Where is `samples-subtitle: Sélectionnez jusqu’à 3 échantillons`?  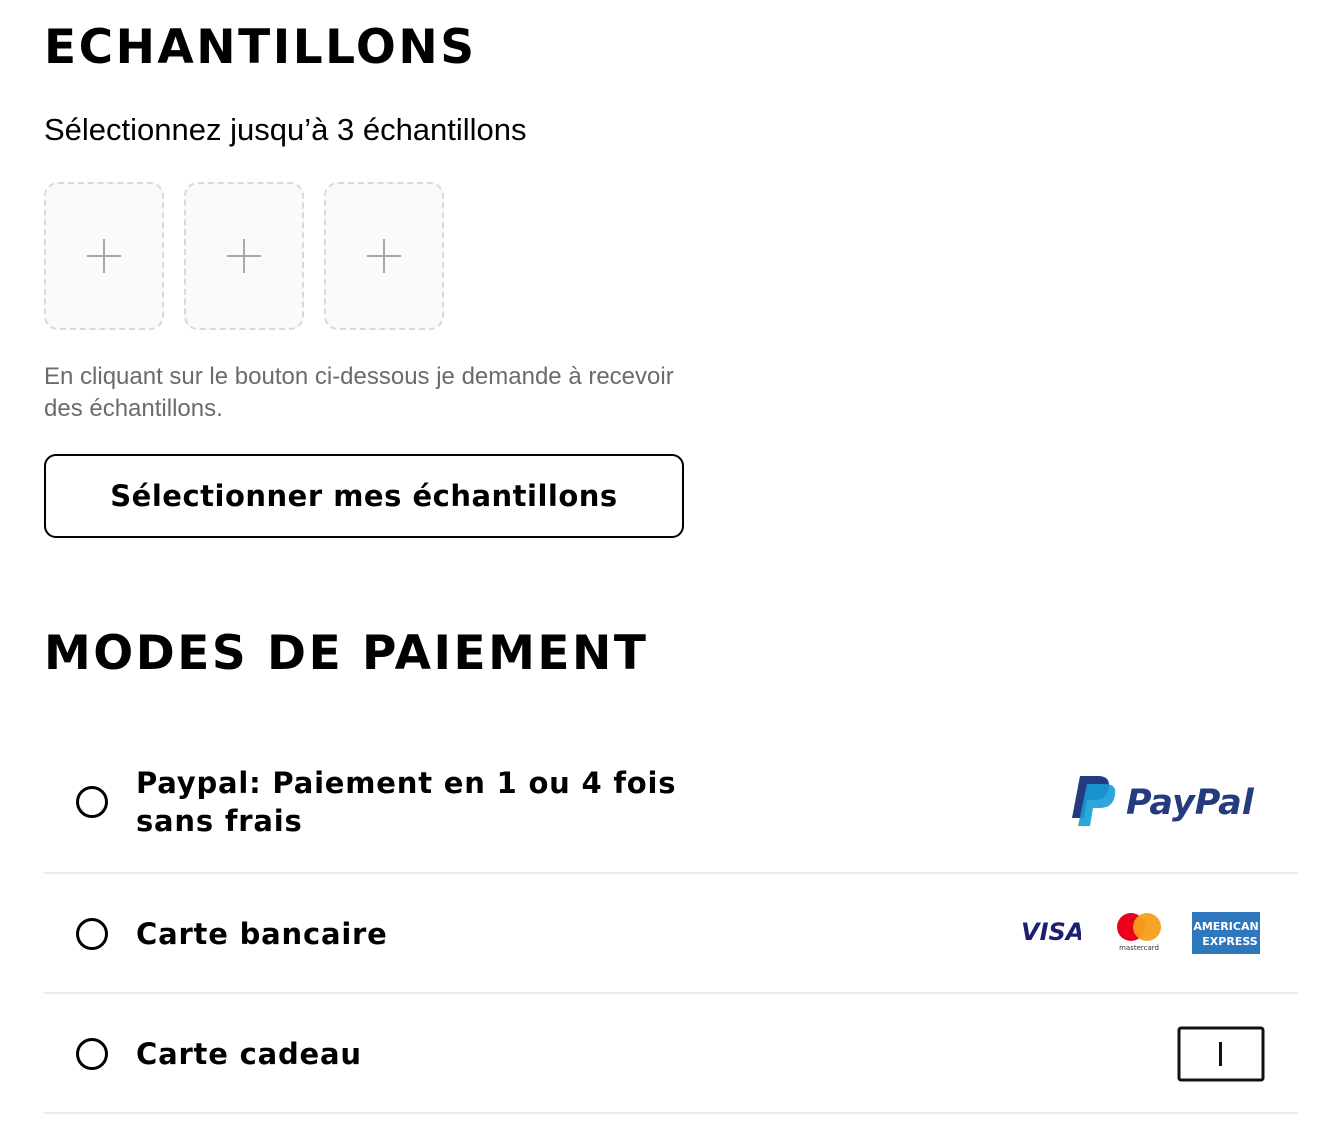 samples-subtitle: Sélectionnez jusqu’à 3 échantillons is located at coordinates (285, 129).